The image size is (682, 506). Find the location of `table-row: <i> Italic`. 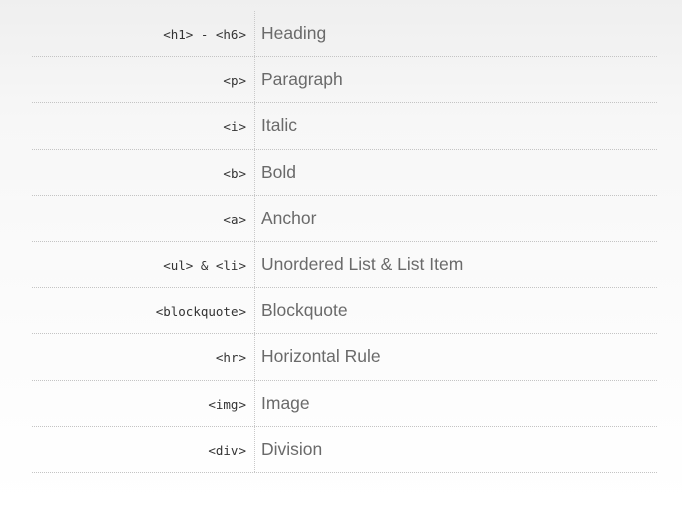

table-row: <i> Italic is located at coordinates (344, 126).